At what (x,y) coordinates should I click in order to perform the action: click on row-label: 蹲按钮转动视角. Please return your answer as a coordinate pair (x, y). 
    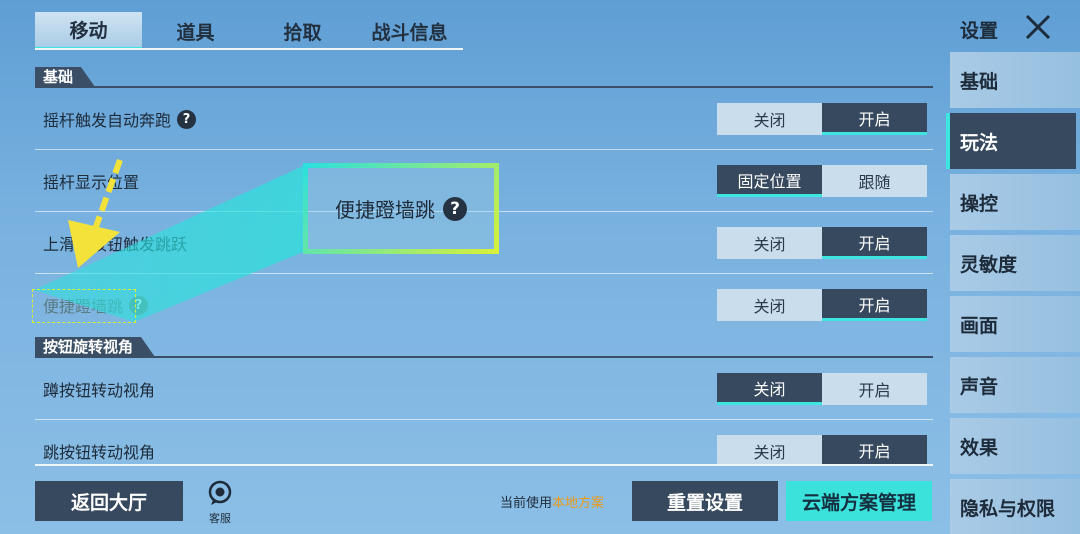
    Looking at the image, I should click on (99, 390).